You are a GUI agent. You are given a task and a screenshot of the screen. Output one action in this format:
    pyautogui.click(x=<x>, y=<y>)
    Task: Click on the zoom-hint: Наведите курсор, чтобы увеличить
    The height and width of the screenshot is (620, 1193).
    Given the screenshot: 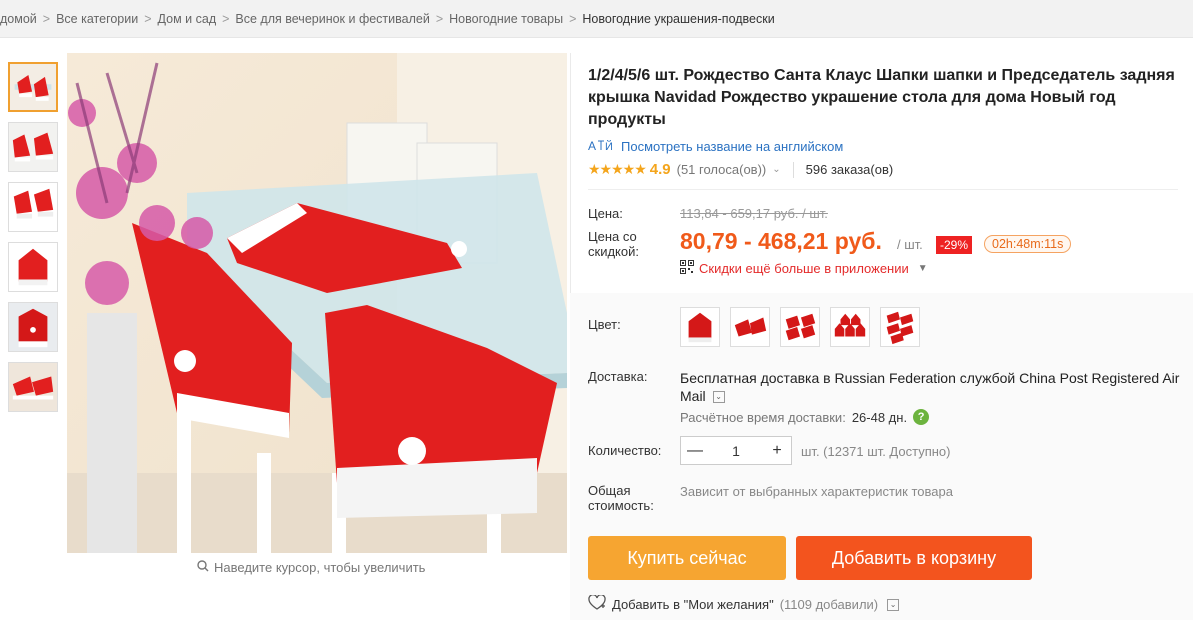 What is the action you would take?
    pyautogui.click(x=311, y=567)
    